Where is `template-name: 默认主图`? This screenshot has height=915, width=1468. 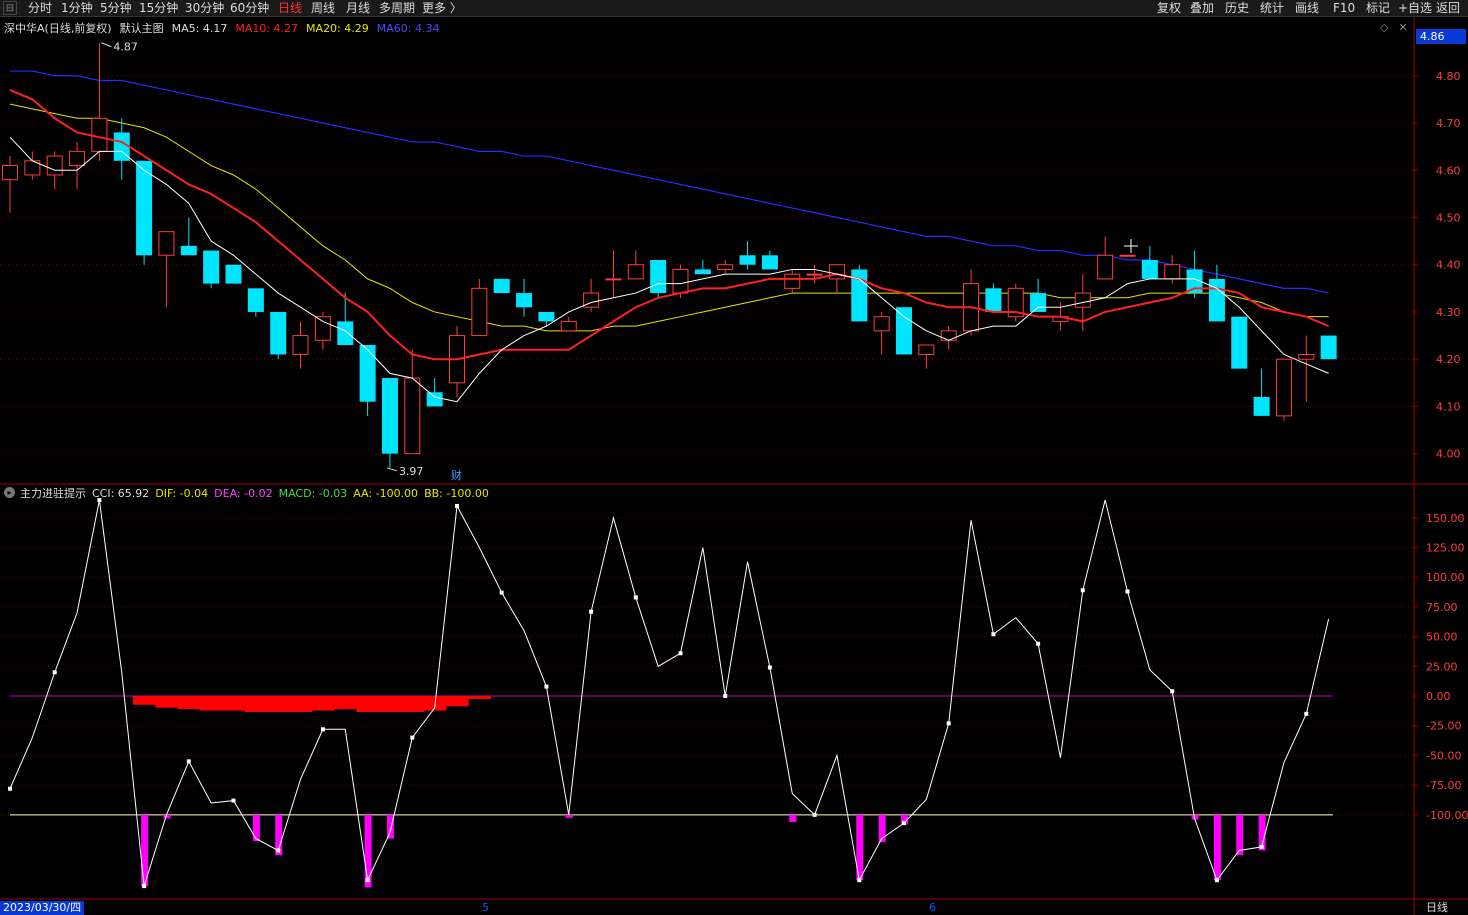
template-name: 默认主图 is located at coordinates (142, 28).